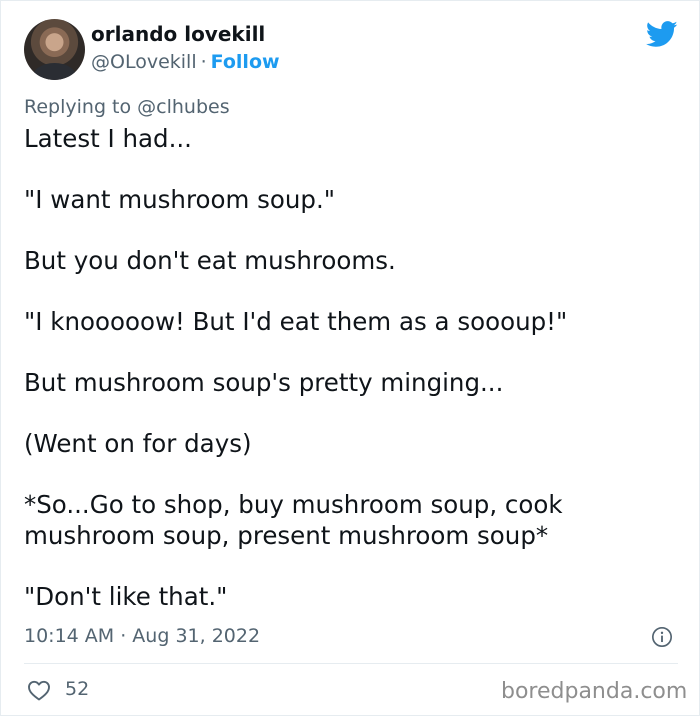 The width and height of the screenshot is (700, 716). What do you see at coordinates (245, 62) in the screenshot?
I see `follow-button: Follow` at bounding box center [245, 62].